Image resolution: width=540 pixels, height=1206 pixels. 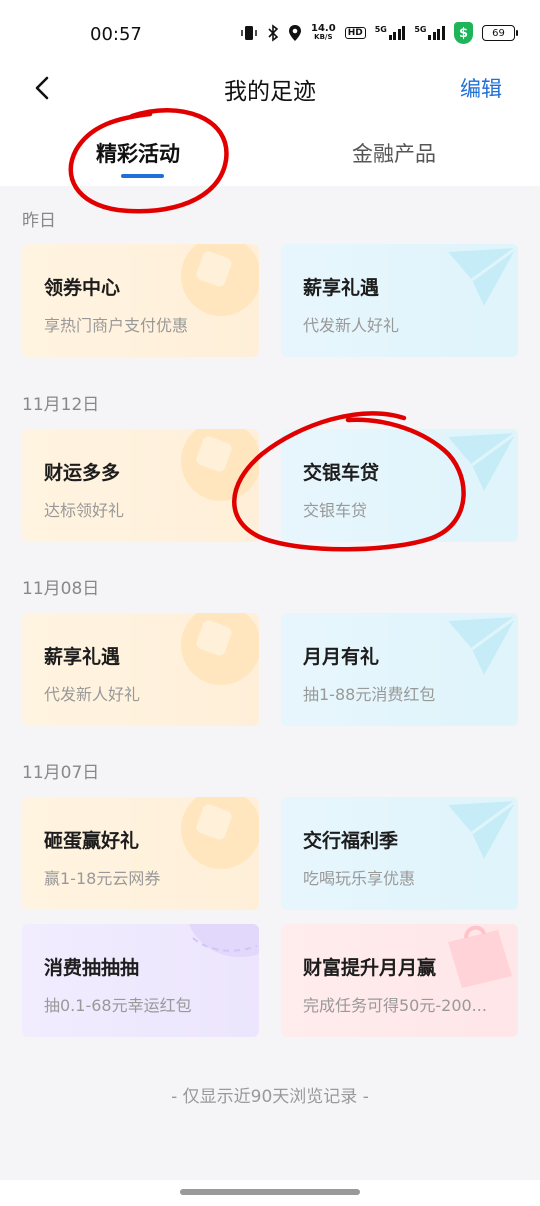 I want to click on page-title: 我的足迹, so click(x=270, y=92).